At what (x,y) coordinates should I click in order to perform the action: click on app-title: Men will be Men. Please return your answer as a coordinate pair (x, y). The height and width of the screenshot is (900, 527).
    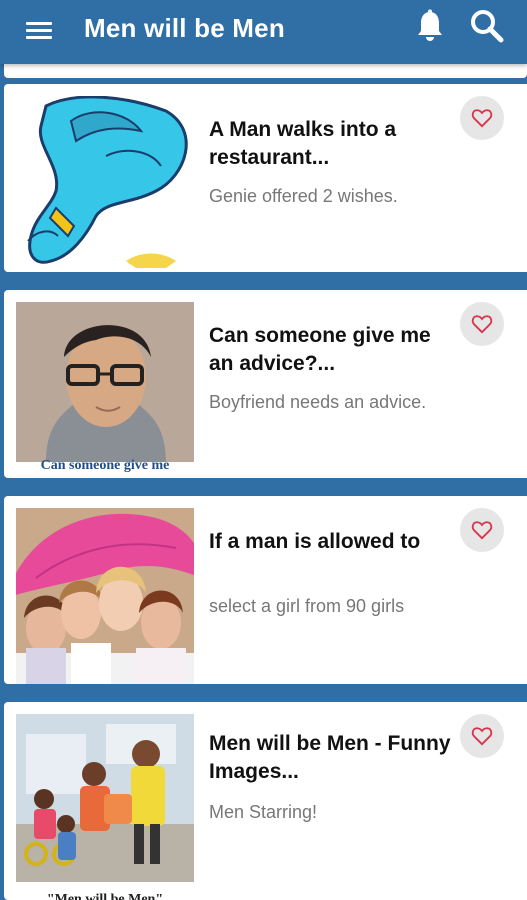
    Looking at the image, I should click on (184, 28).